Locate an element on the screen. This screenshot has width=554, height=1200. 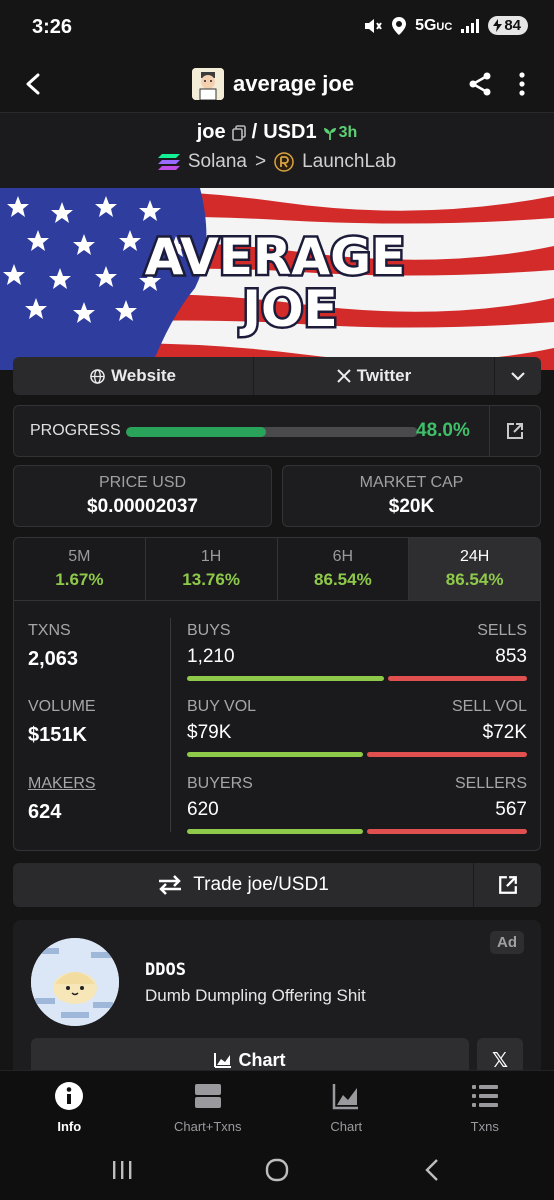
launchlab-icon is located at coordinates (284, 162).